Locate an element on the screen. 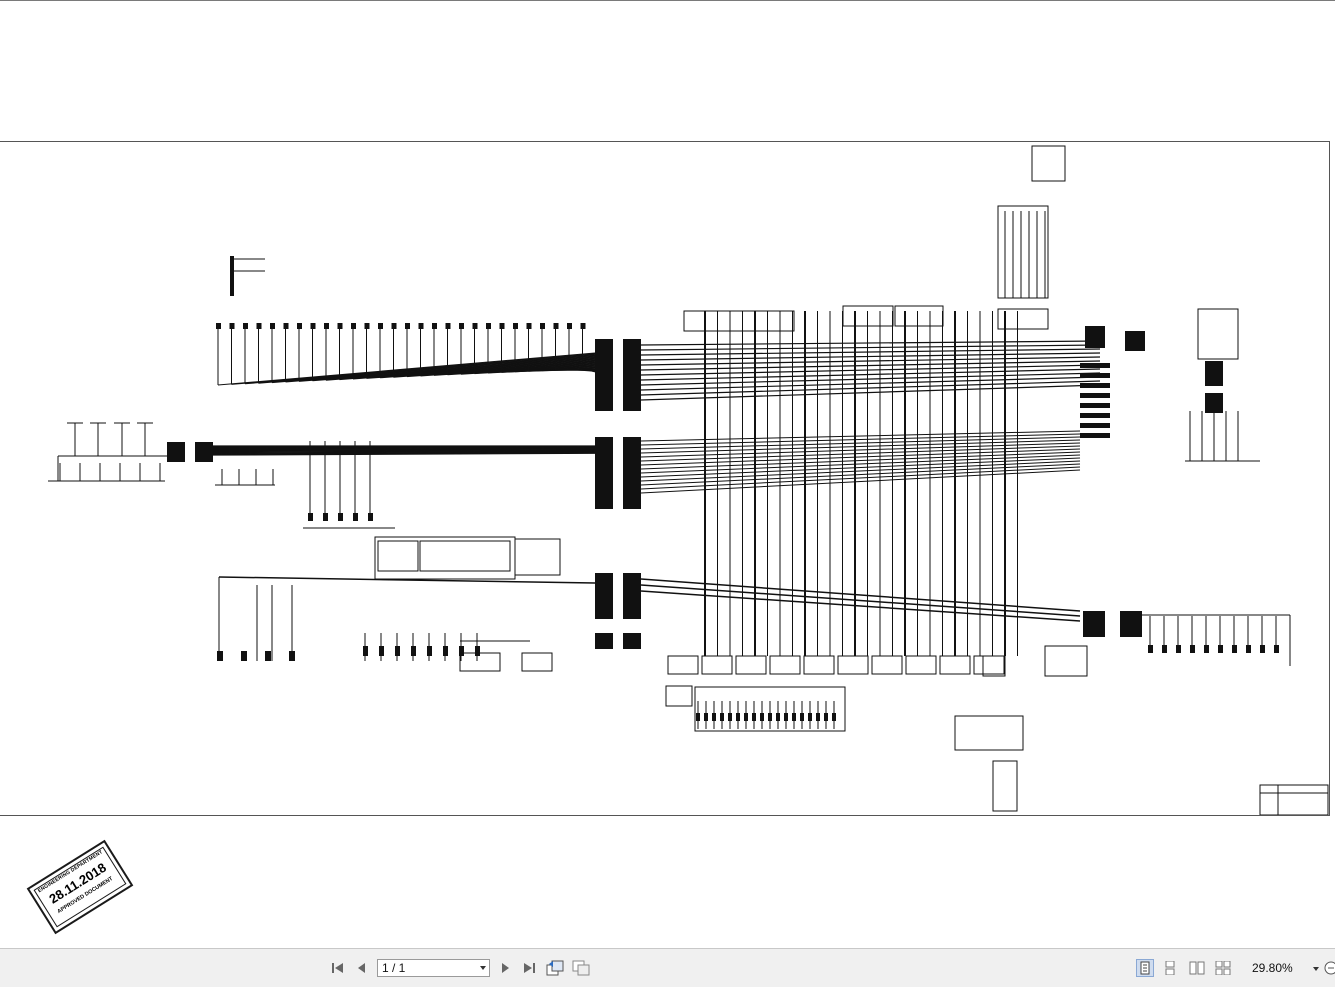  viewer-toolbar: 1 / 1 29.80% is located at coordinates (667, 967).